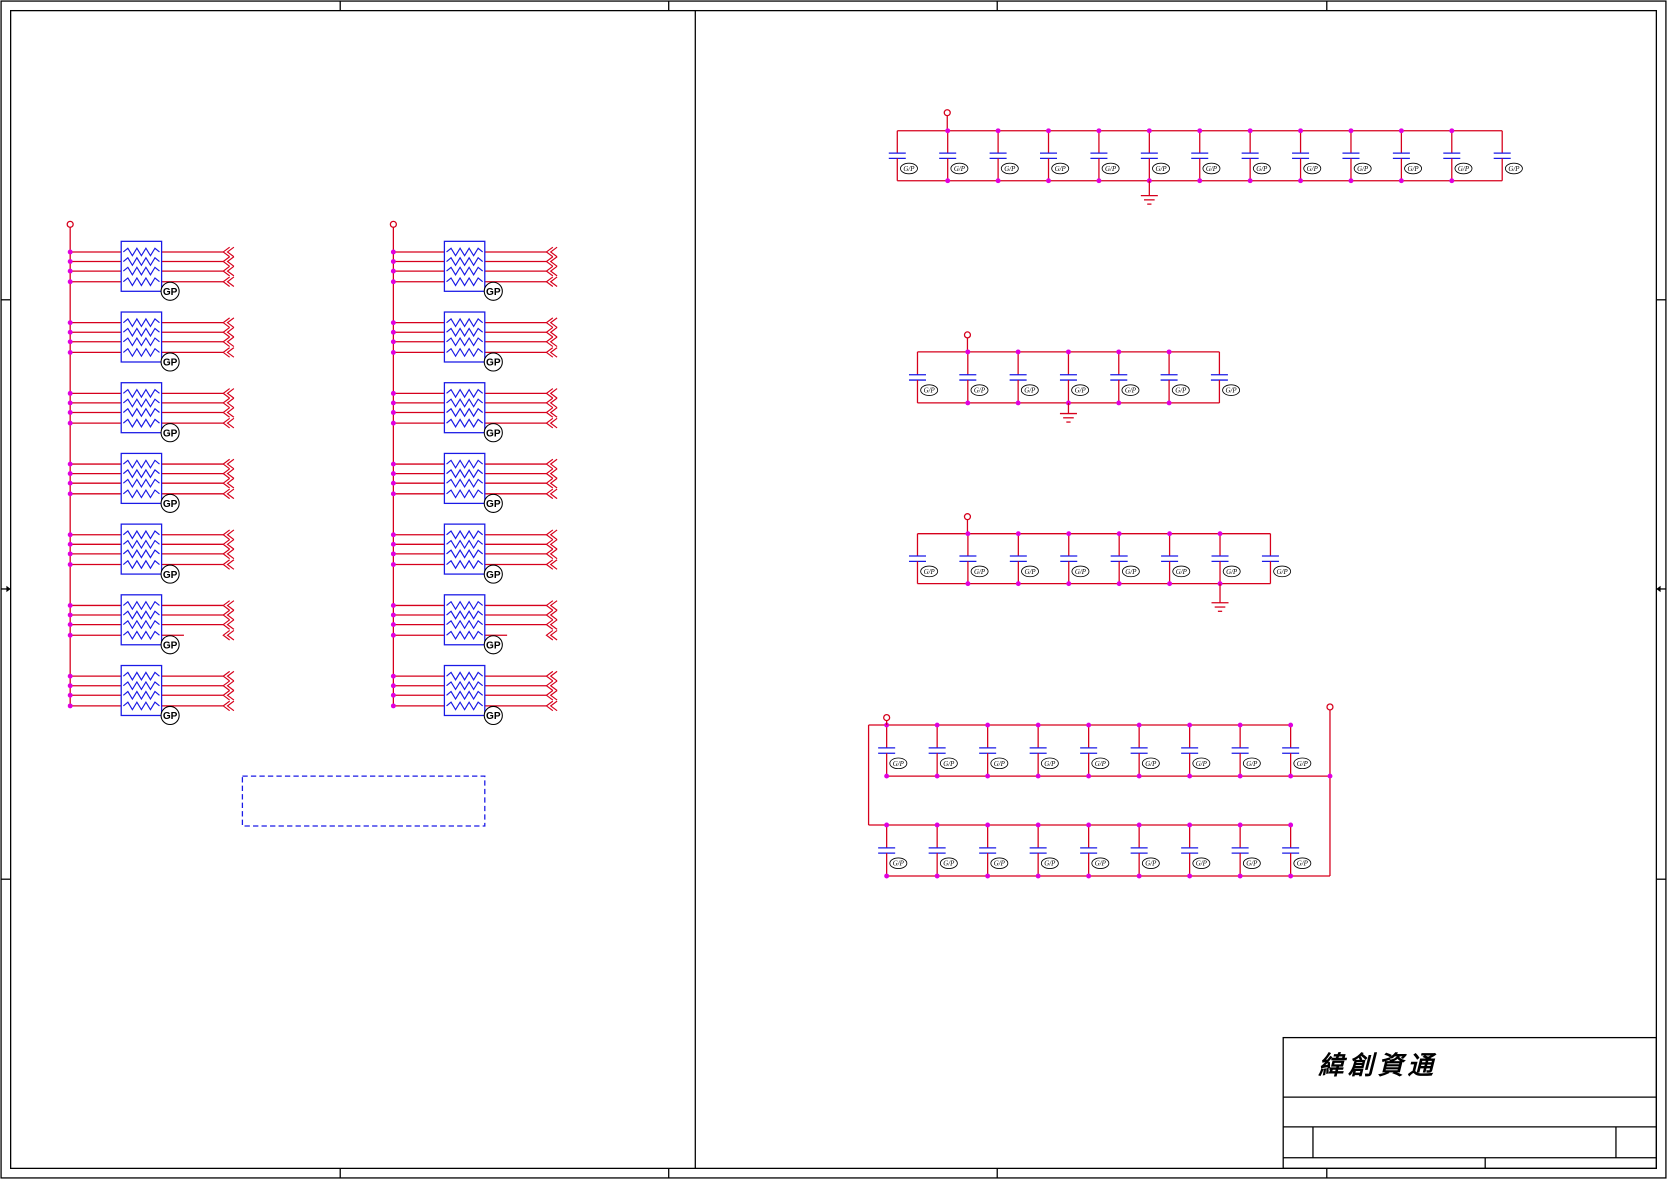 This screenshot has width=1667, height=1179. Describe the element at coordinates (1100, 562) in the screenshot. I see `capacitor-bank: G/P G/P G/P G/P G/P G/P G/P G/P` at that location.